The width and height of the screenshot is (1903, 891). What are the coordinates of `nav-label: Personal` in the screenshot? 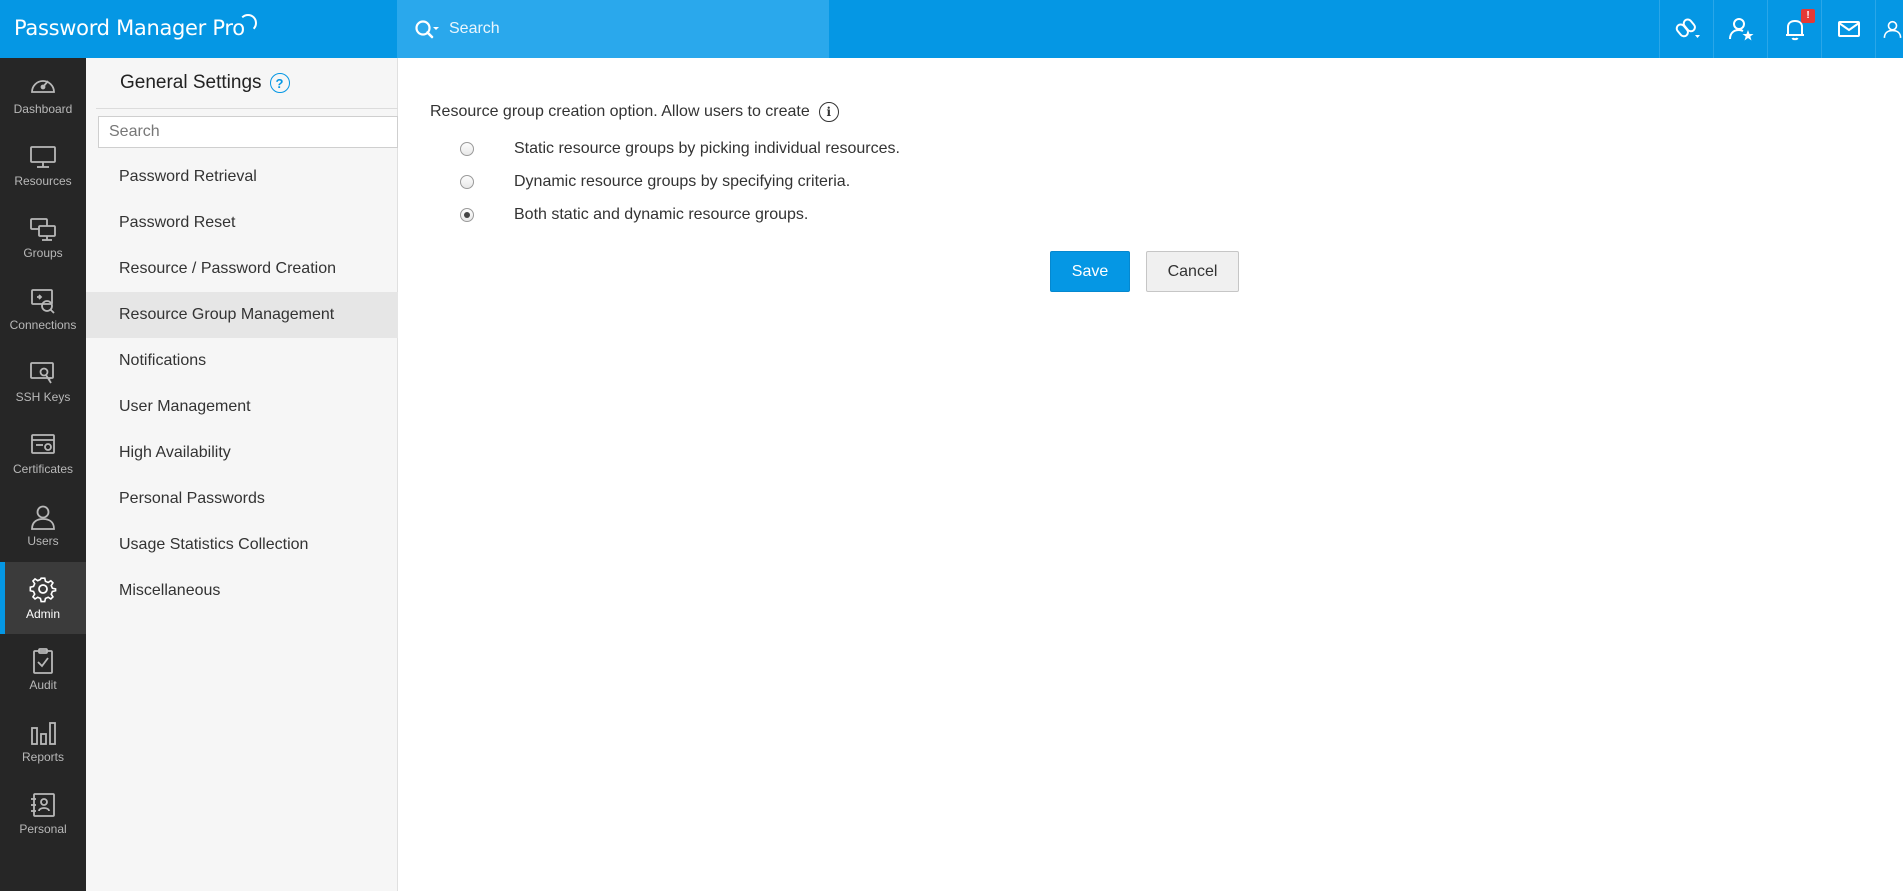 It's located at (43, 829).